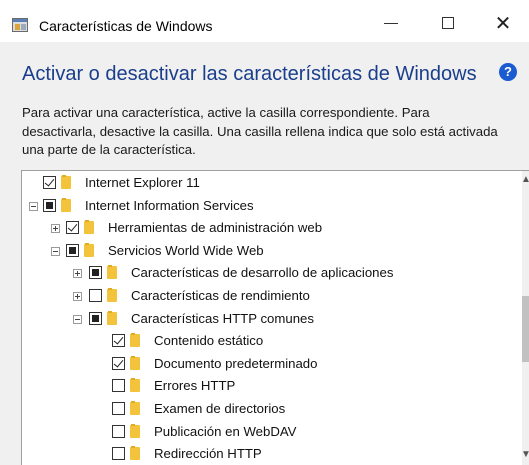  I want to click on minimize-button, so click(391, 23).